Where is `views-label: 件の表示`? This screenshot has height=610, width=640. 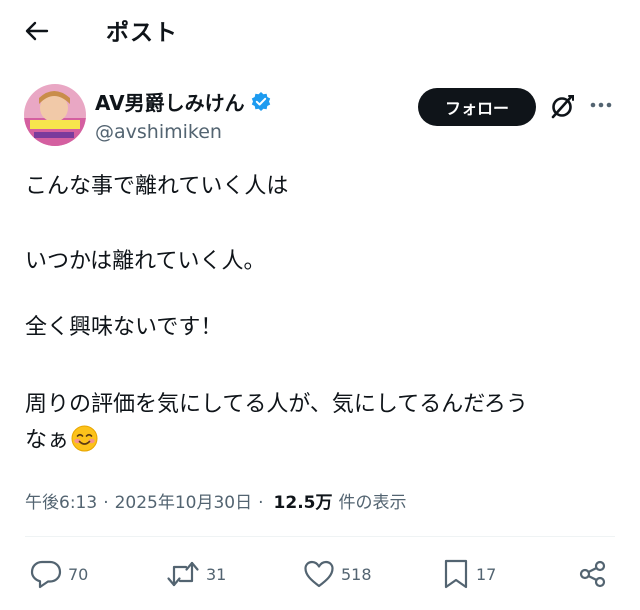
views-label: 件の表示 is located at coordinates (372, 503).